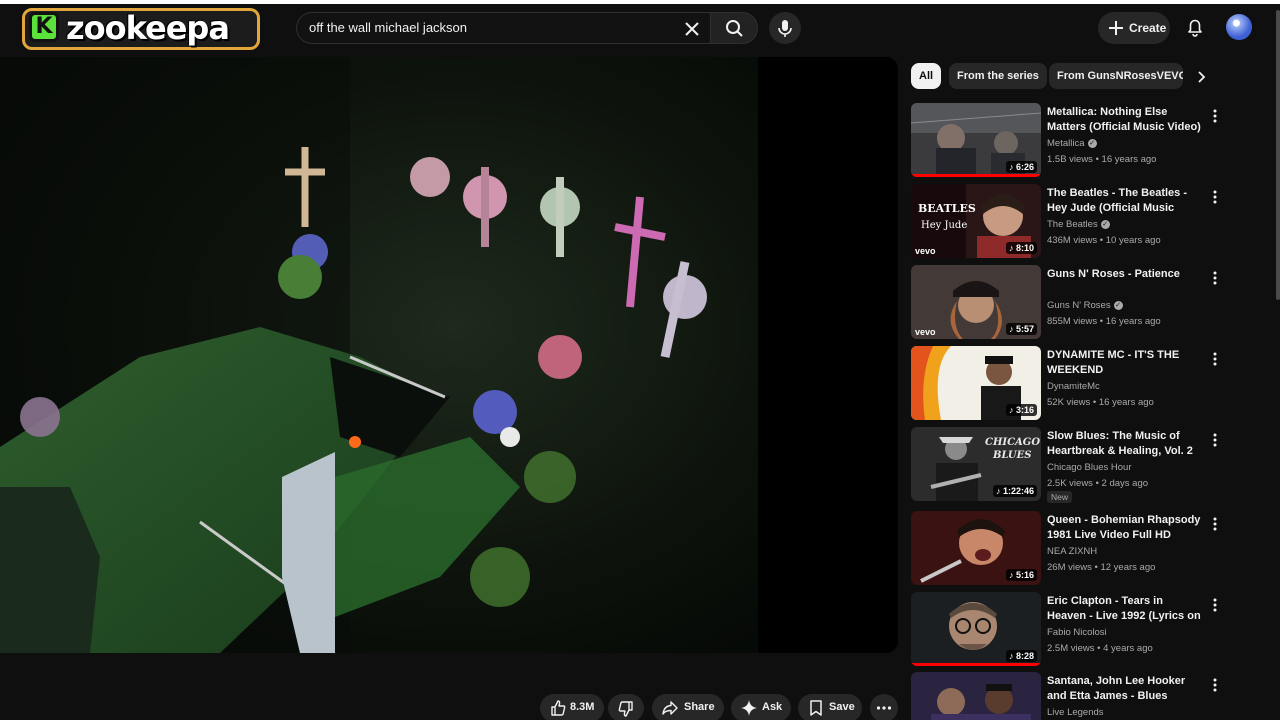 The width and height of the screenshot is (1280, 720). I want to click on create-button: Create, so click(1134, 28).